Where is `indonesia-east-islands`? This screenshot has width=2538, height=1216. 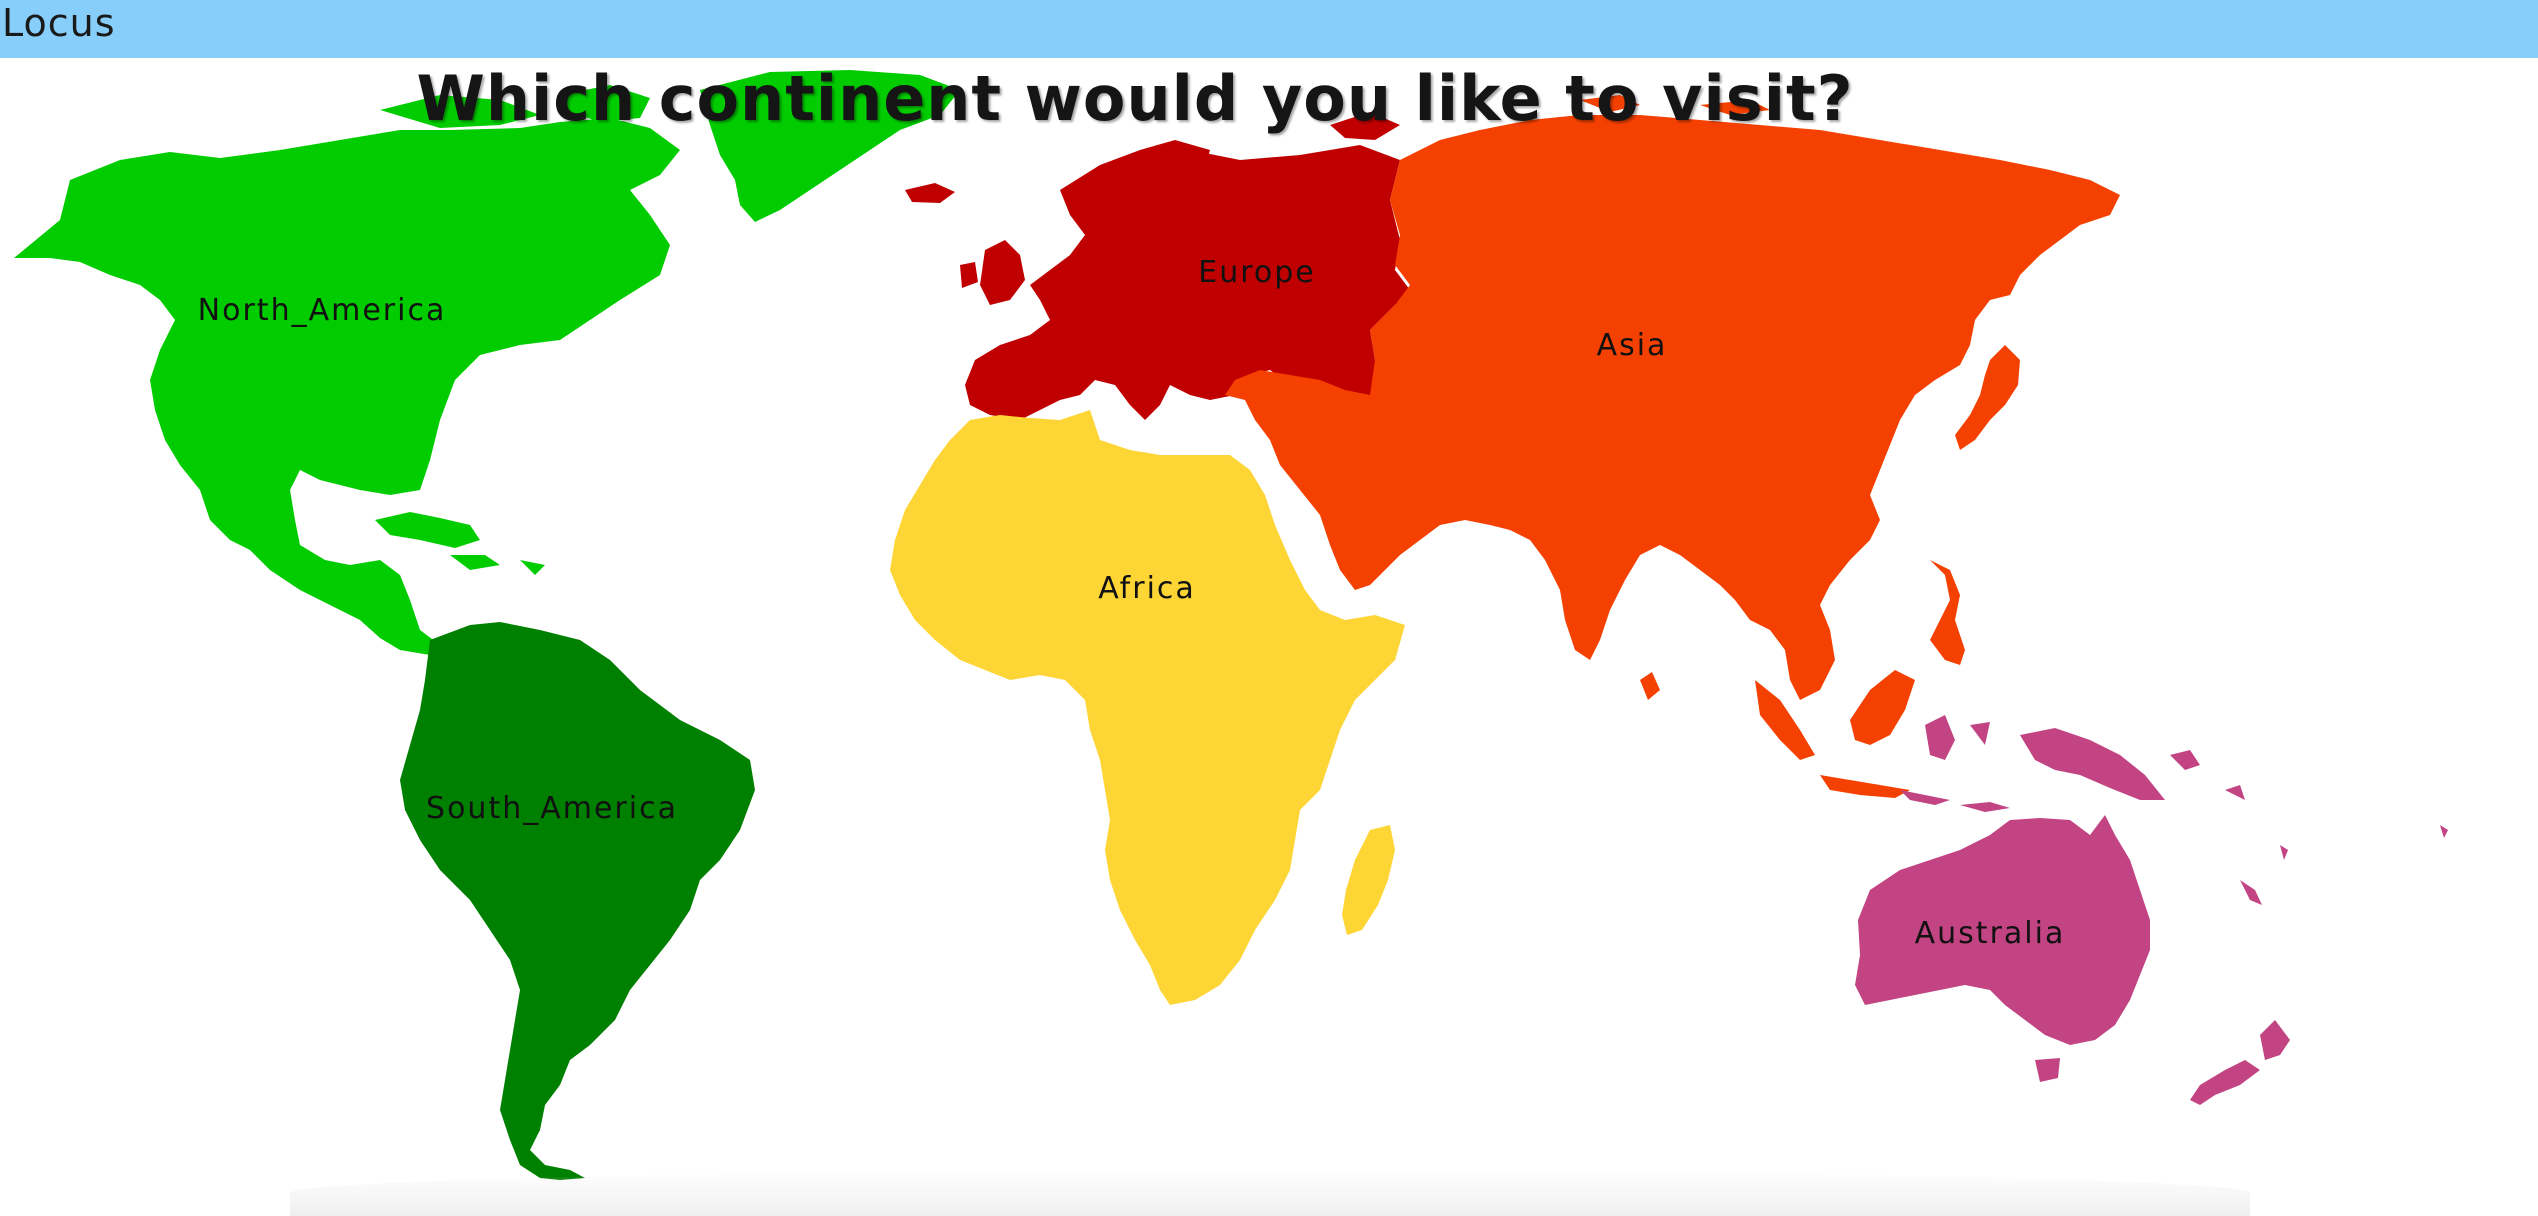
indonesia-east-islands is located at coordinates (1955, 763).